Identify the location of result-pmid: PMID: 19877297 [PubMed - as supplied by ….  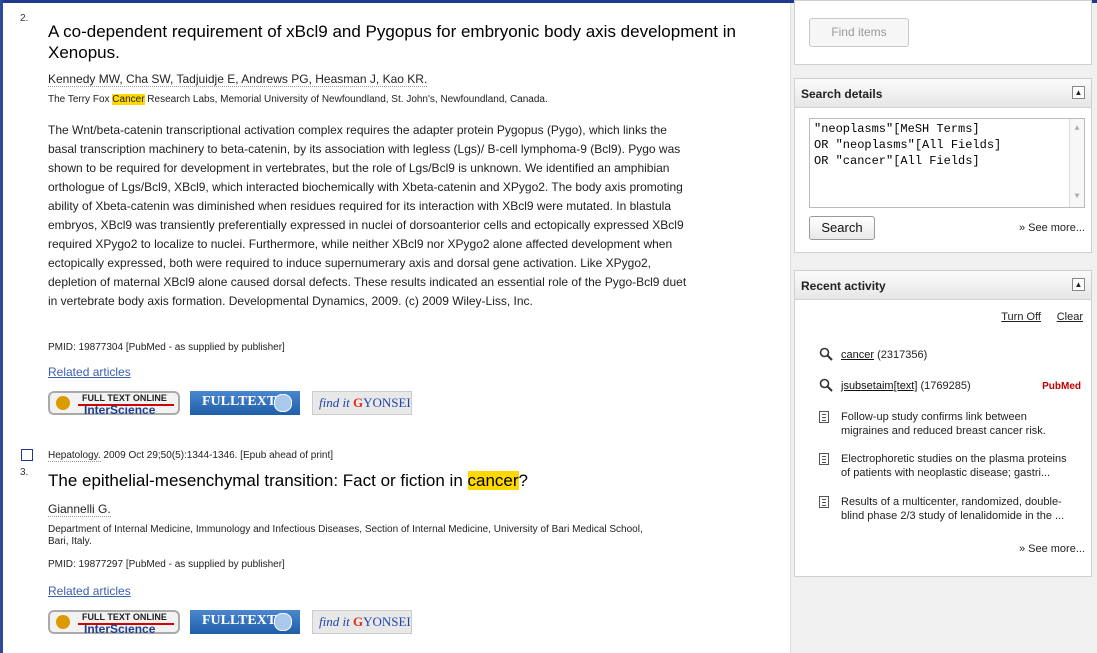
(166, 564).